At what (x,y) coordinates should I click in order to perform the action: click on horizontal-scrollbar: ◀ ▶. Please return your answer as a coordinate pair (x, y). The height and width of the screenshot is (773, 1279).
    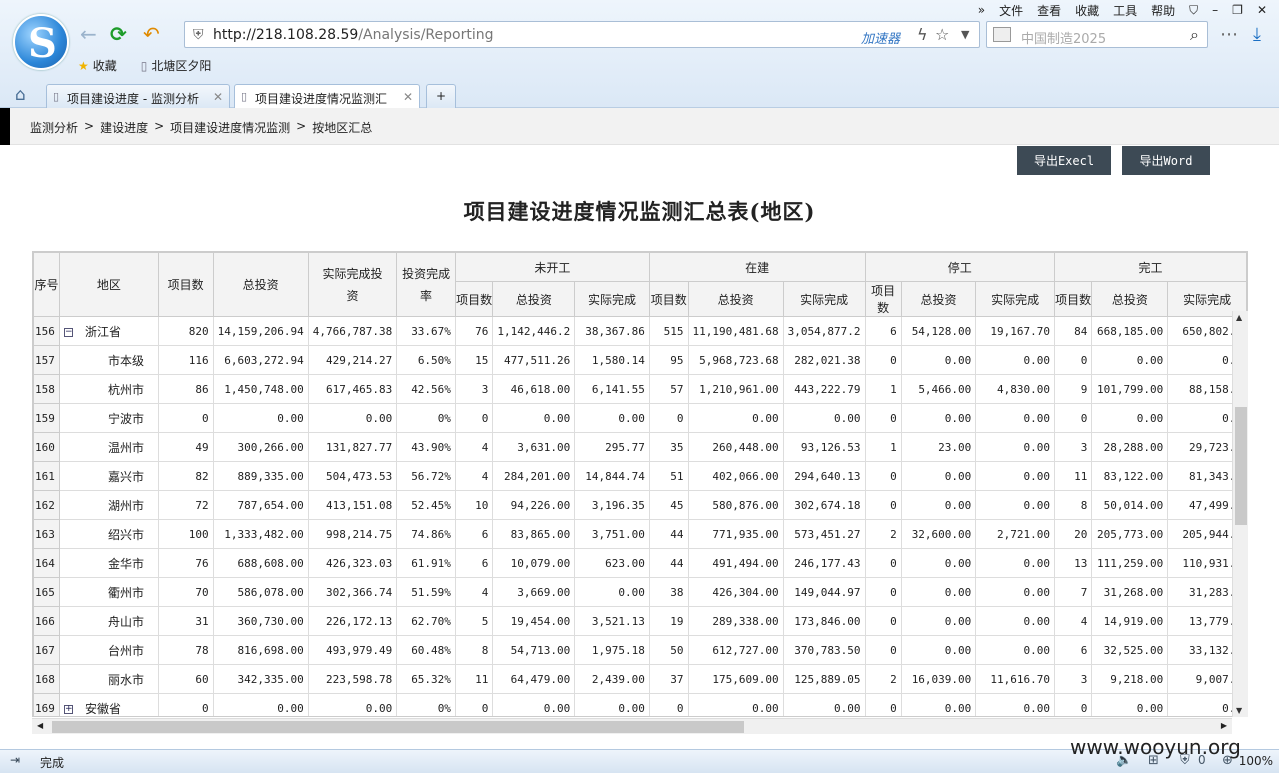
    Looking at the image, I should click on (632, 726).